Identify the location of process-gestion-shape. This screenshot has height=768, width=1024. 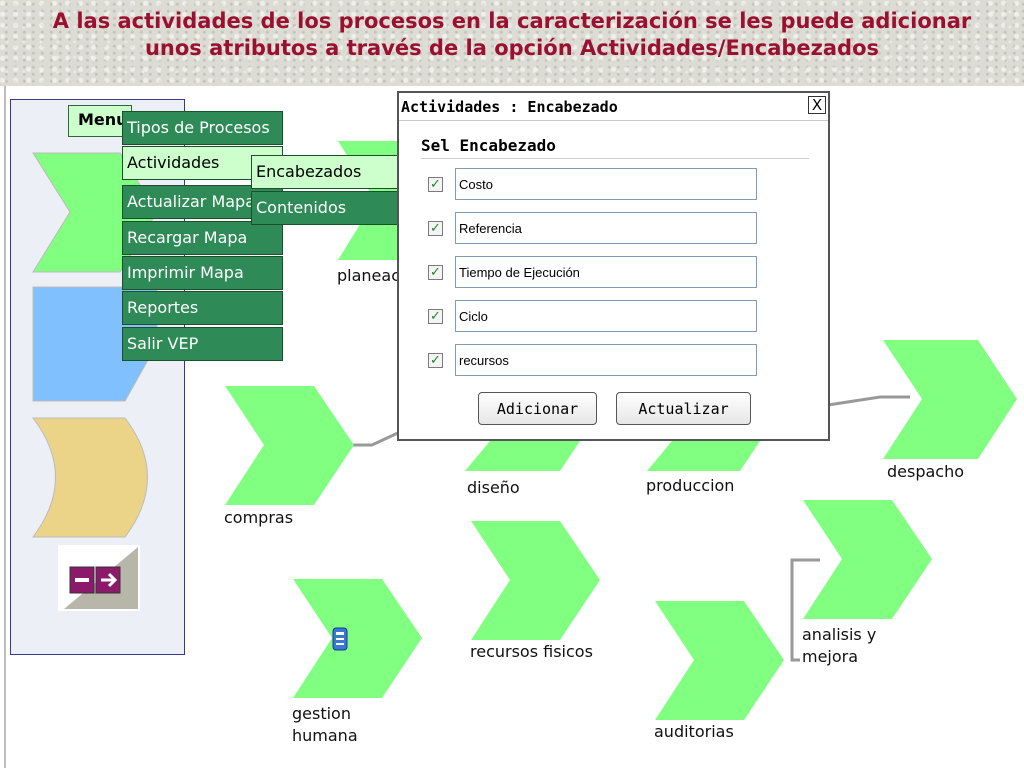
(357, 638).